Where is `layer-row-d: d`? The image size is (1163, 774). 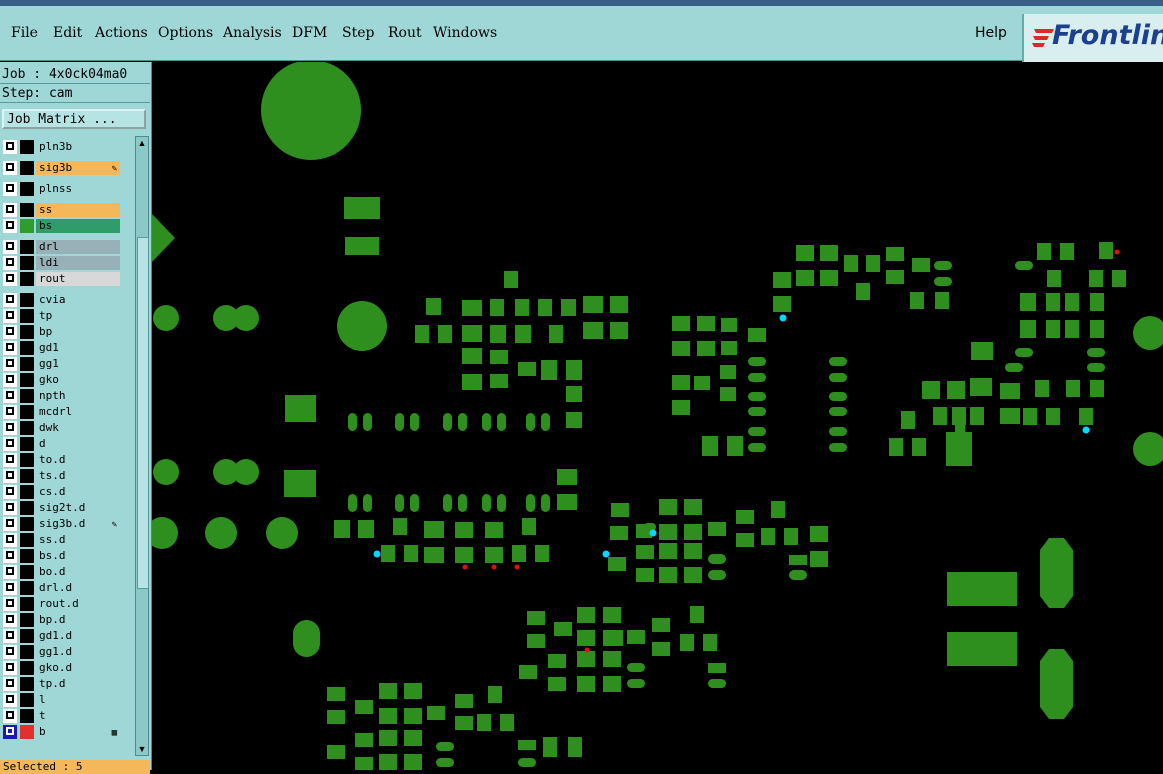
layer-row-d: d is located at coordinates (61, 444).